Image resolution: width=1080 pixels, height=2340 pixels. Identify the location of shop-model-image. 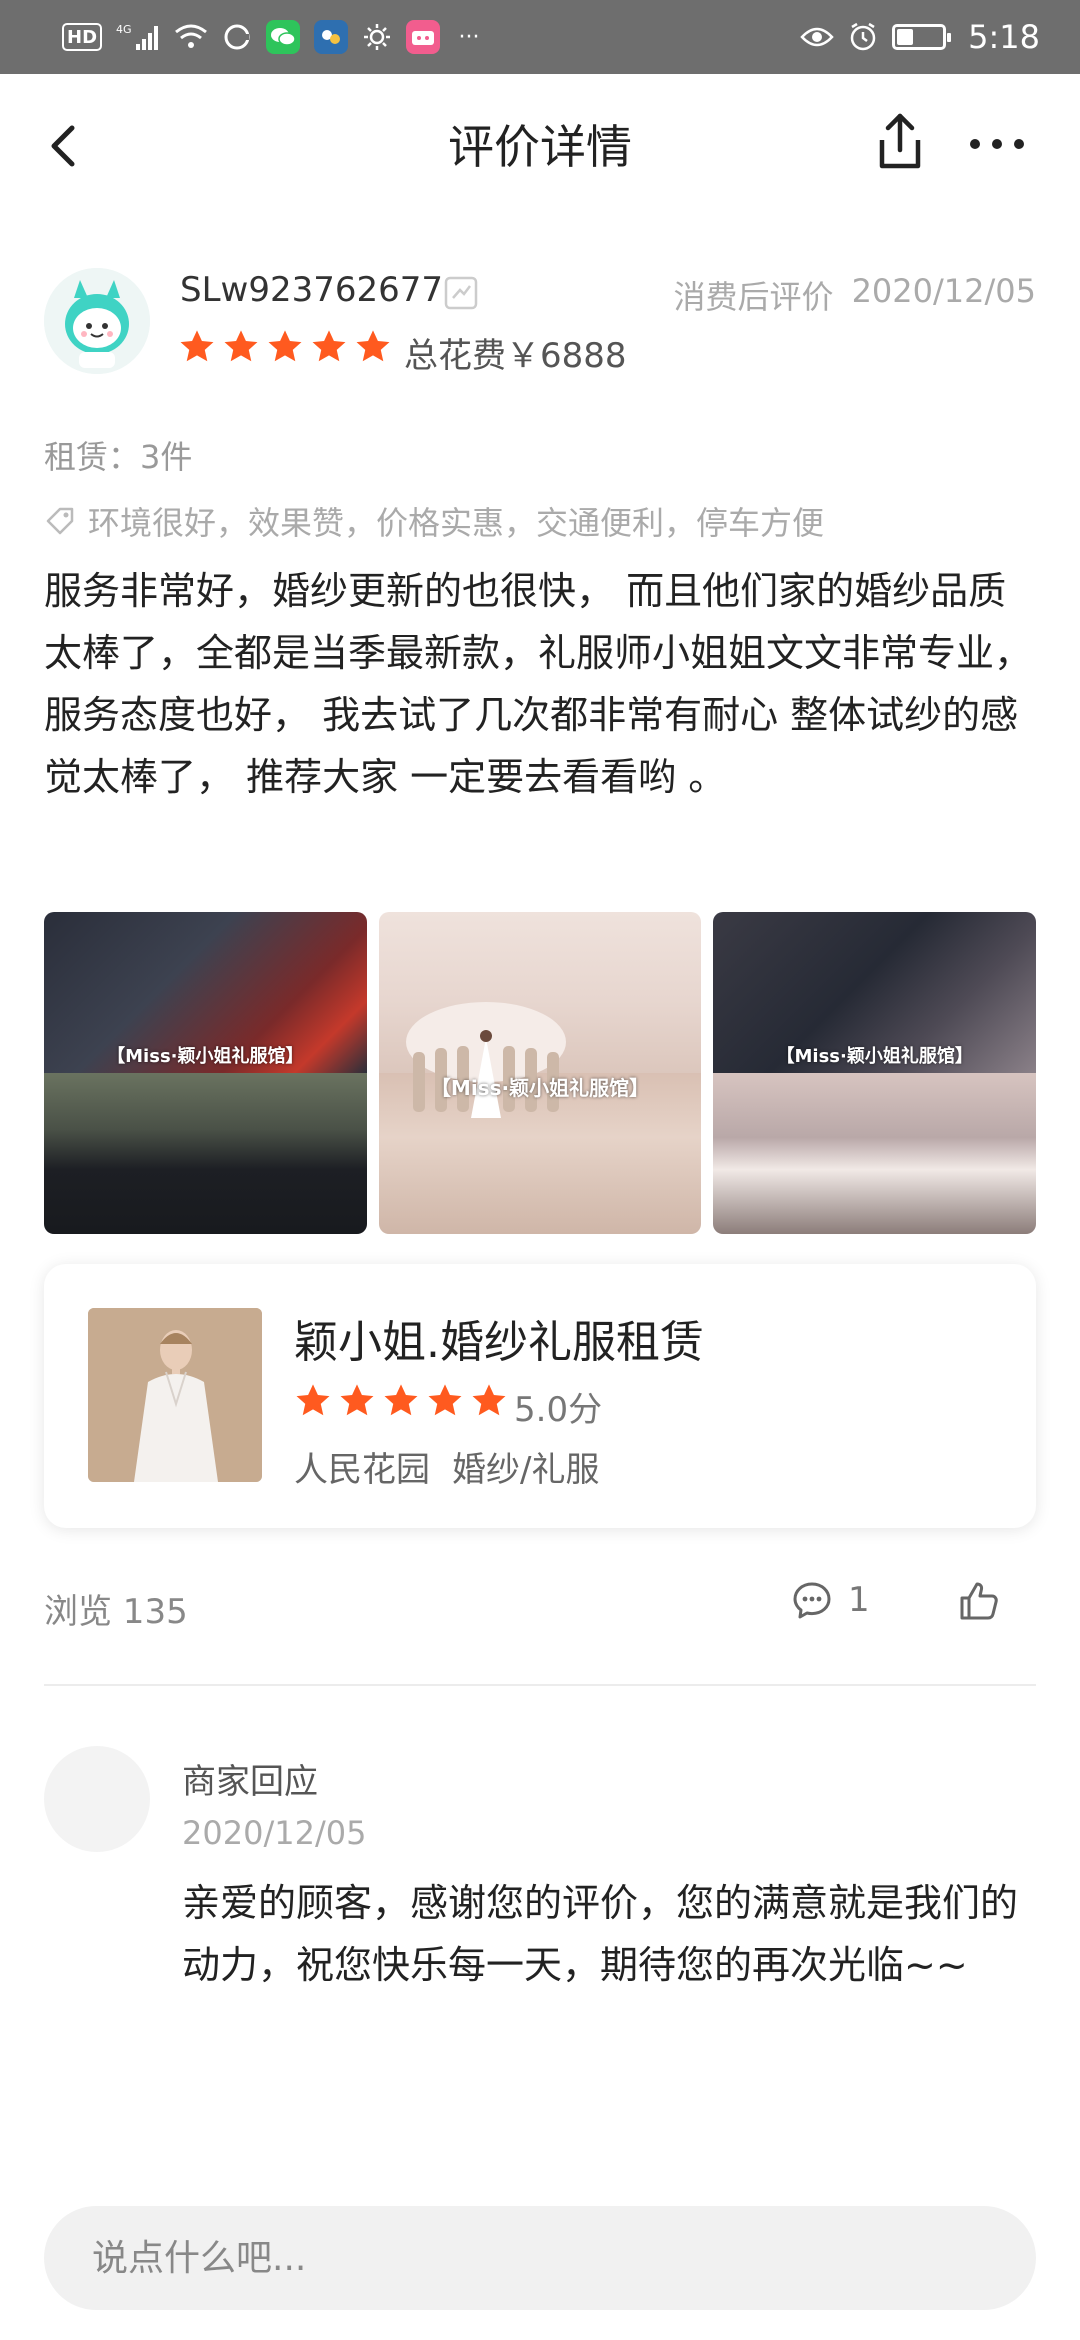
(175, 1395).